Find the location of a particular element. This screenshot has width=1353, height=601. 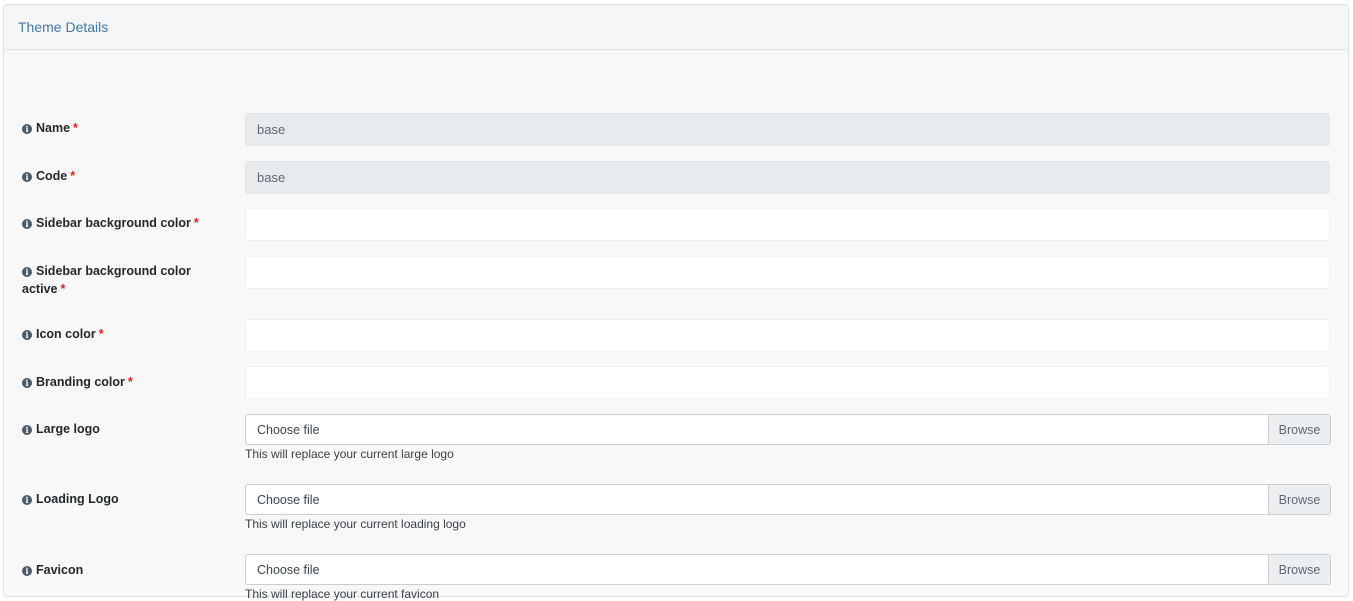

sidebar-bg-active-label: i Sidebar background color active * is located at coordinates (106, 280).